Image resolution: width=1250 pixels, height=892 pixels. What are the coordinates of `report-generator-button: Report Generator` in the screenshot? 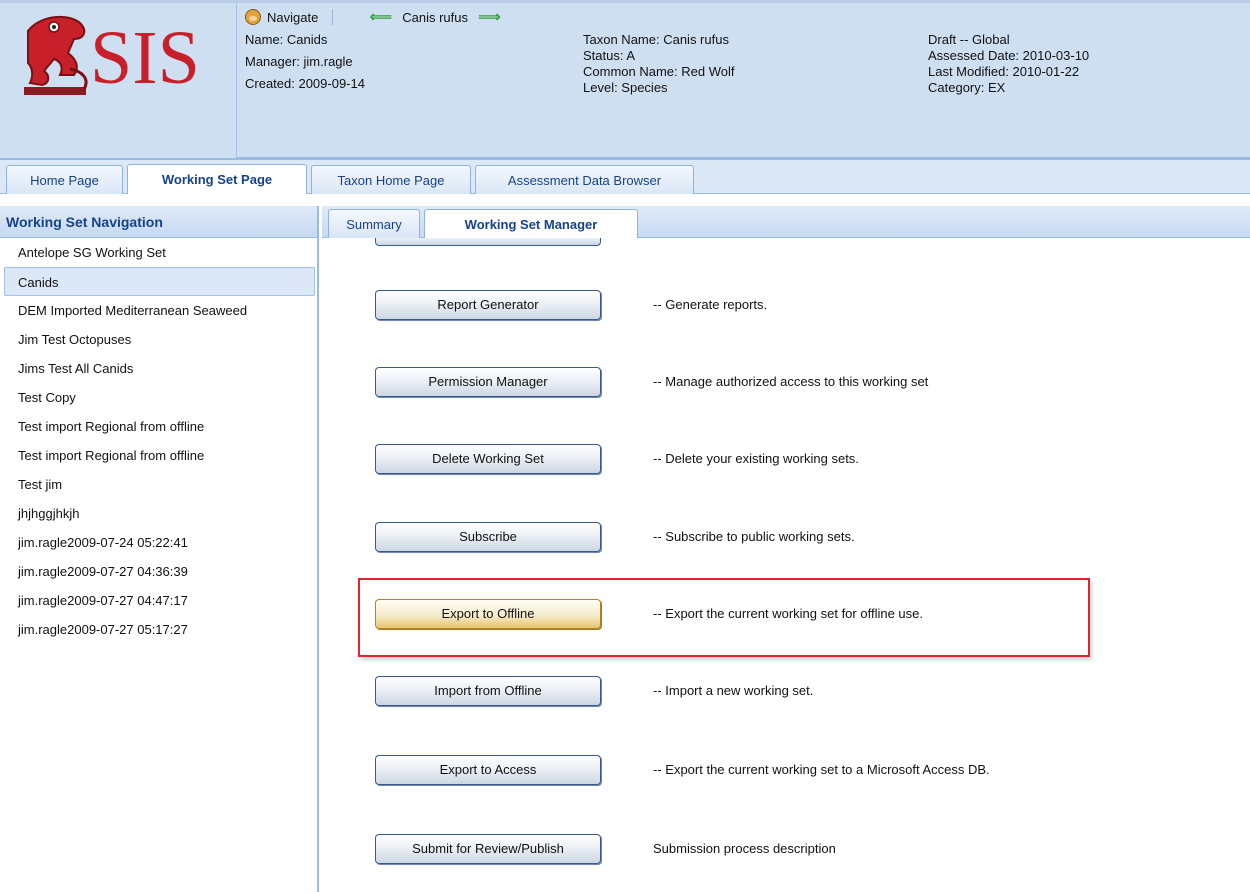 It's located at (488, 305).